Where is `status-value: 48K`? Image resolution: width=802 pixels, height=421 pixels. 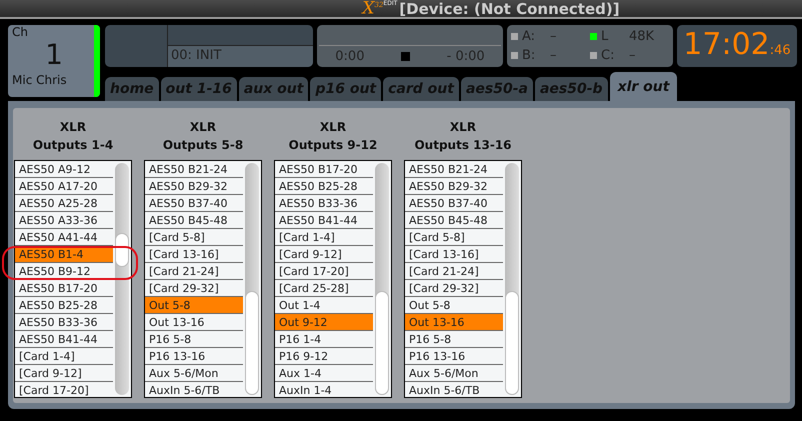 status-value: 48K is located at coordinates (641, 36).